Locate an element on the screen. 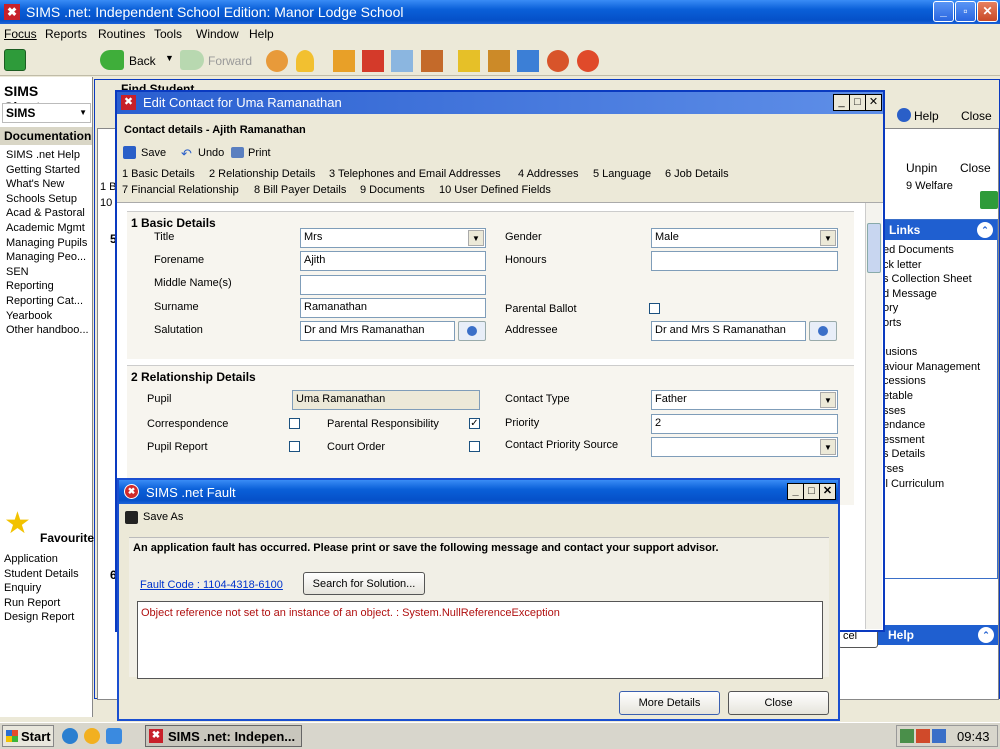  teacher-icon is located at coordinates (432, 61).